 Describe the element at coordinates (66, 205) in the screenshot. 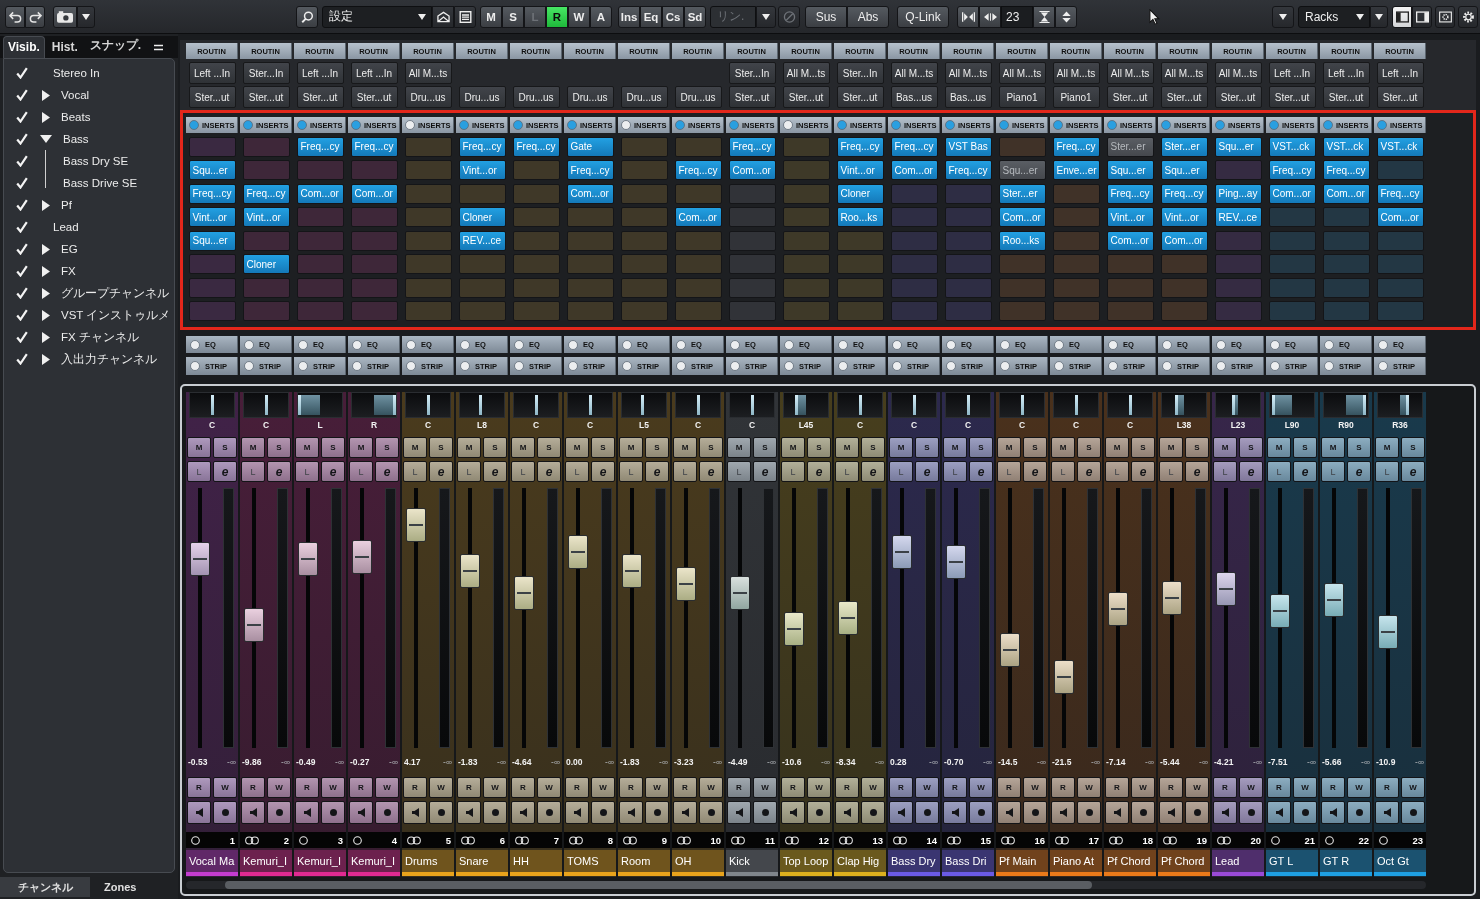

I see `tree-item-label: Pf` at that location.